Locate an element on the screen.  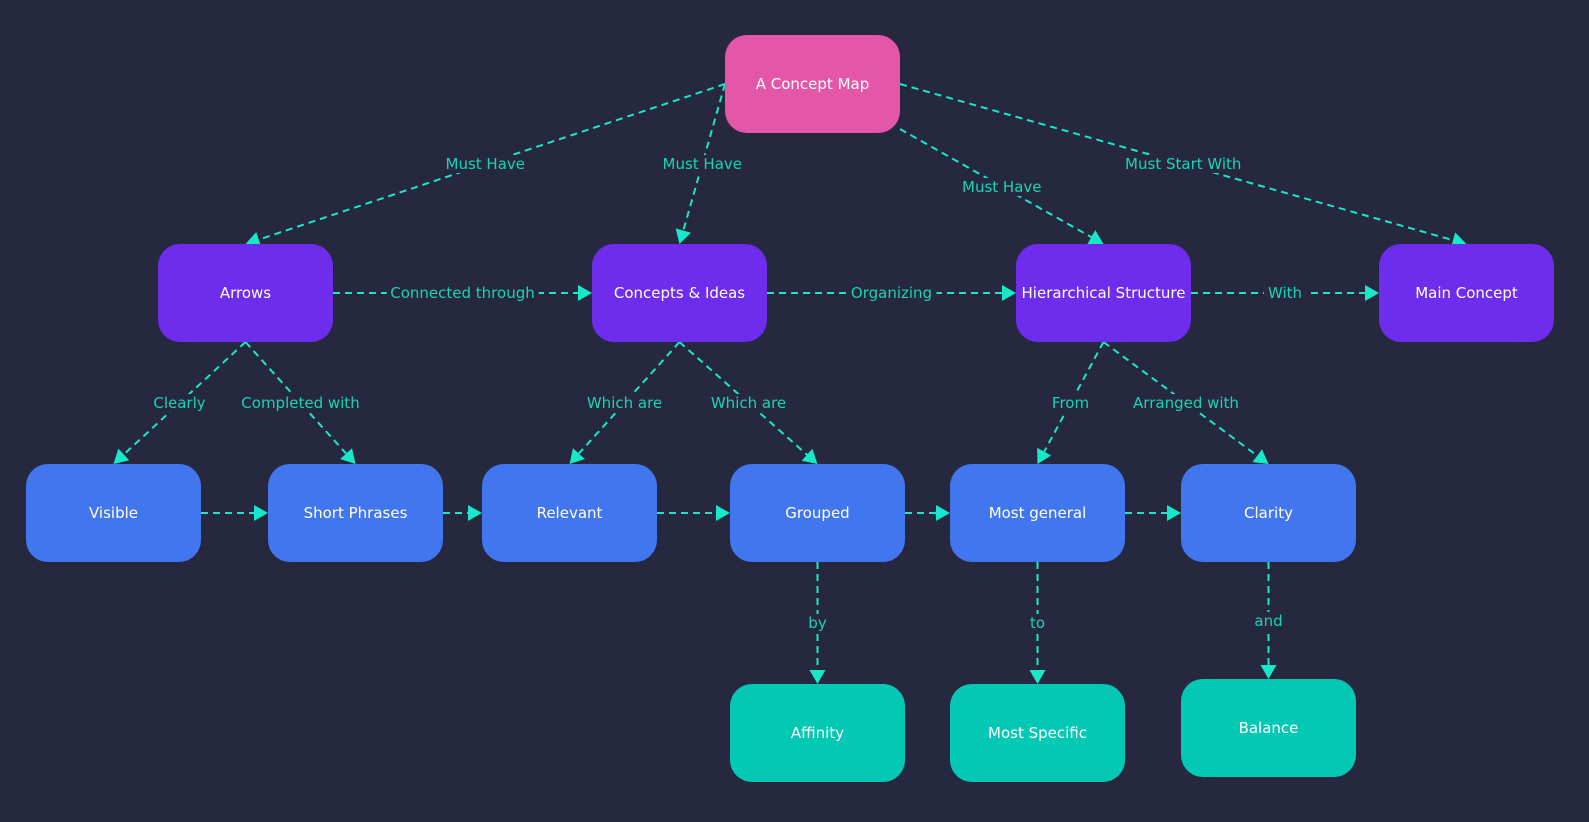
edge-label: Arranged with is located at coordinates (1186, 403).